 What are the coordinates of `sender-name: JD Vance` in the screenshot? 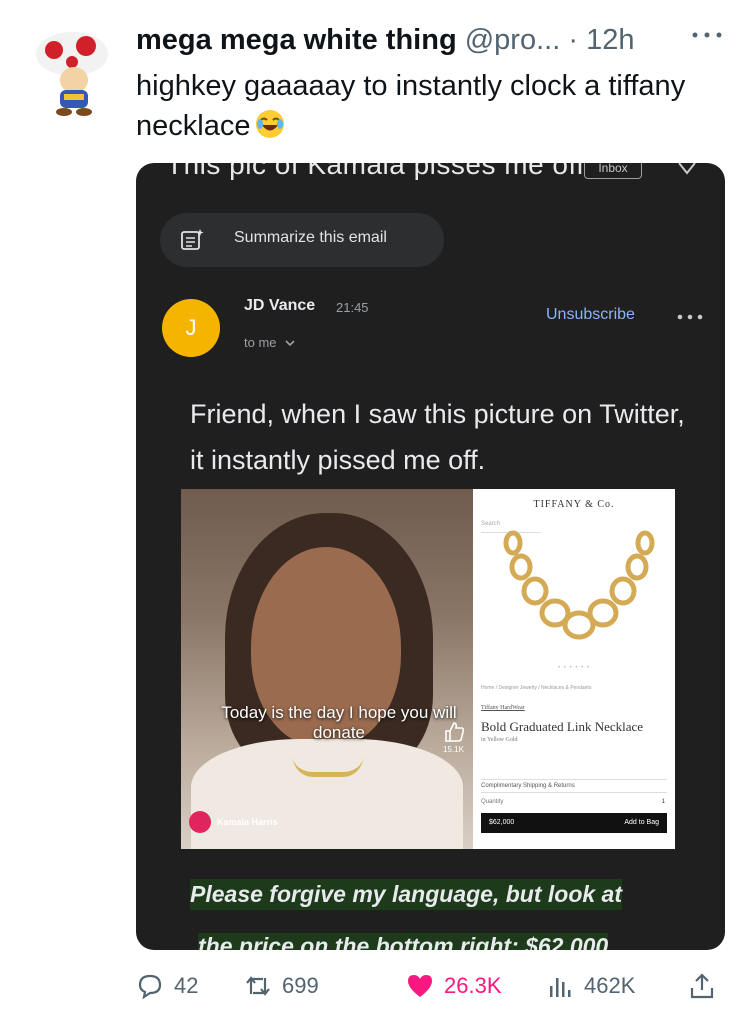 It's located at (279, 306).